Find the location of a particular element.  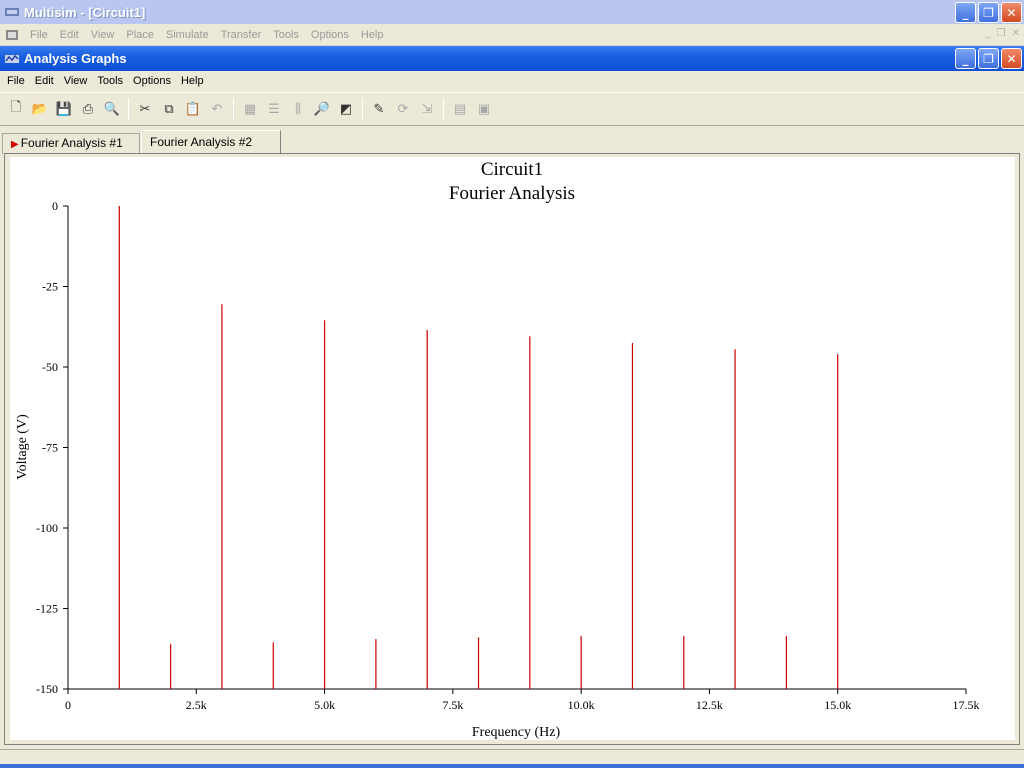

x-tick-label: 2.5k is located at coordinates (196, 705).